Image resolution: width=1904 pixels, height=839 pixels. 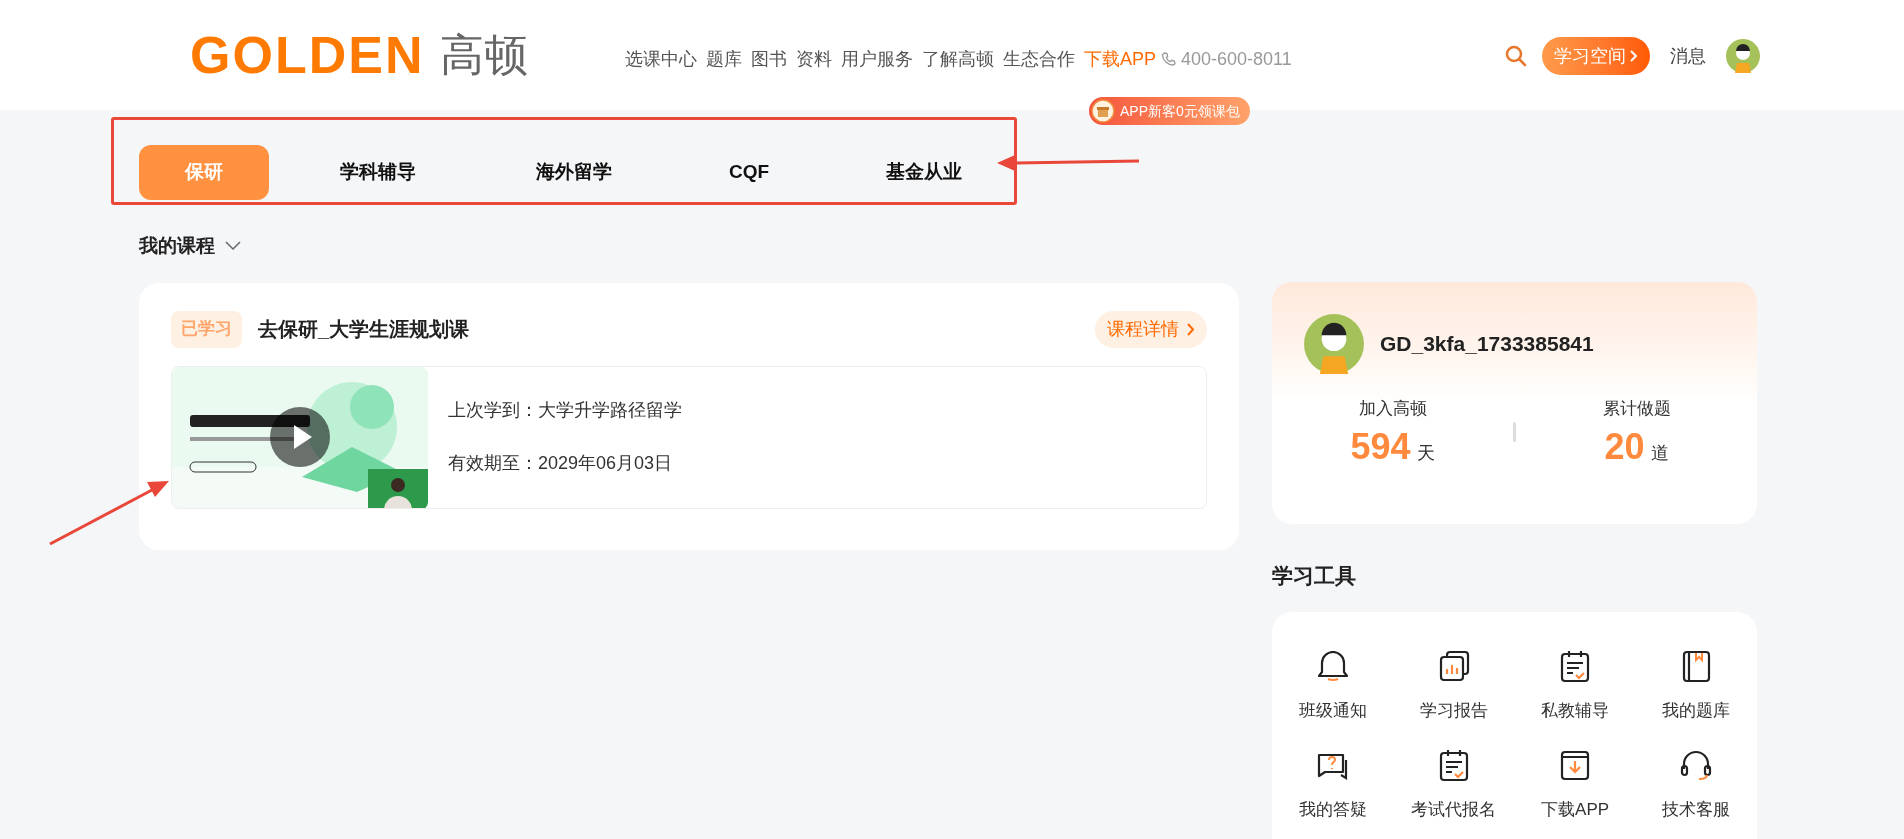 I want to click on phone-number: 400-600-8011, so click(x=1236, y=59).